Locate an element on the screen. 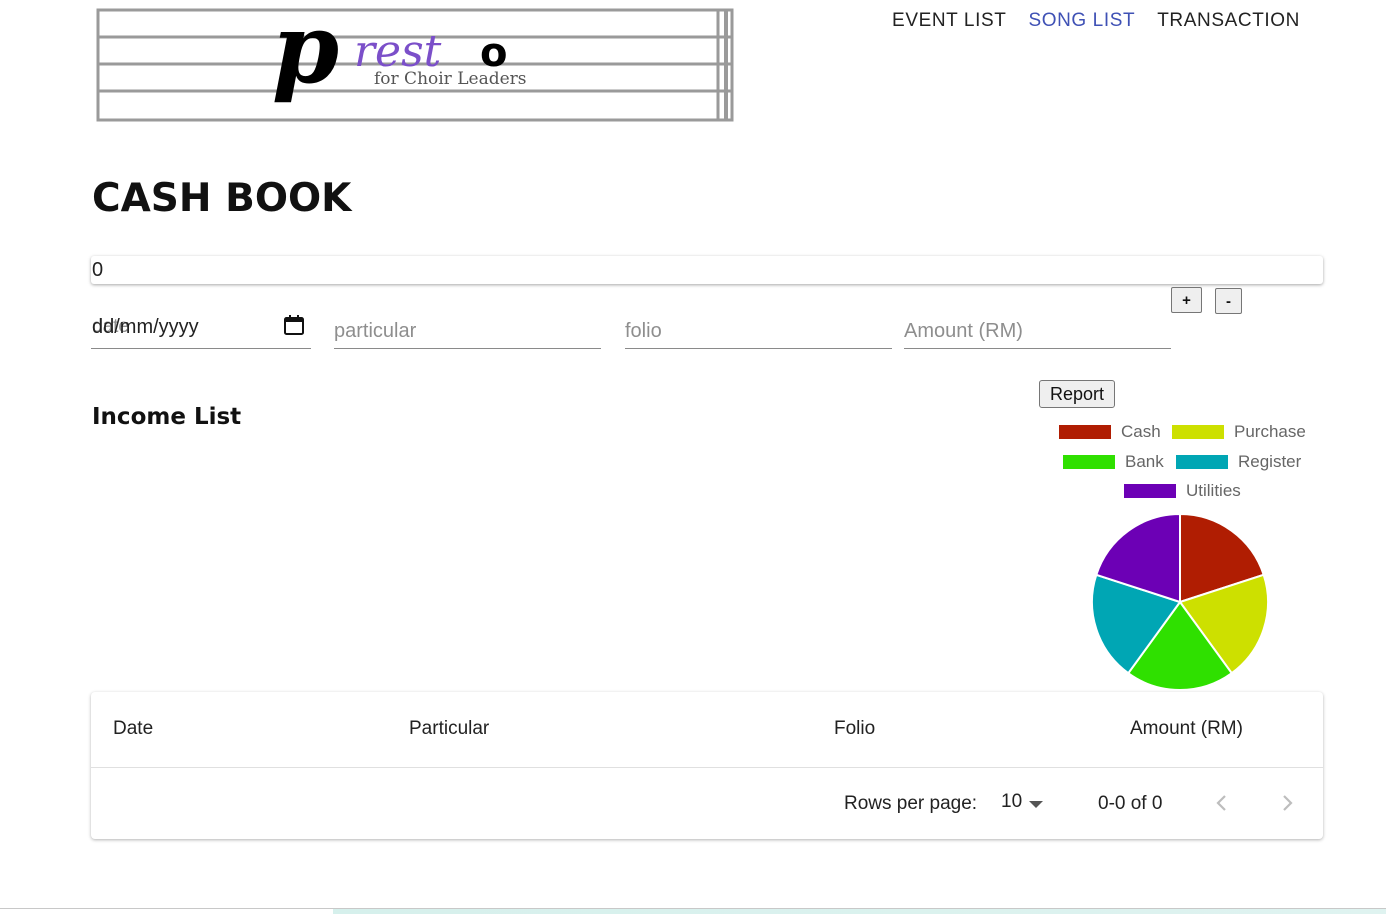  legend-label: Register is located at coordinates (1270, 461).